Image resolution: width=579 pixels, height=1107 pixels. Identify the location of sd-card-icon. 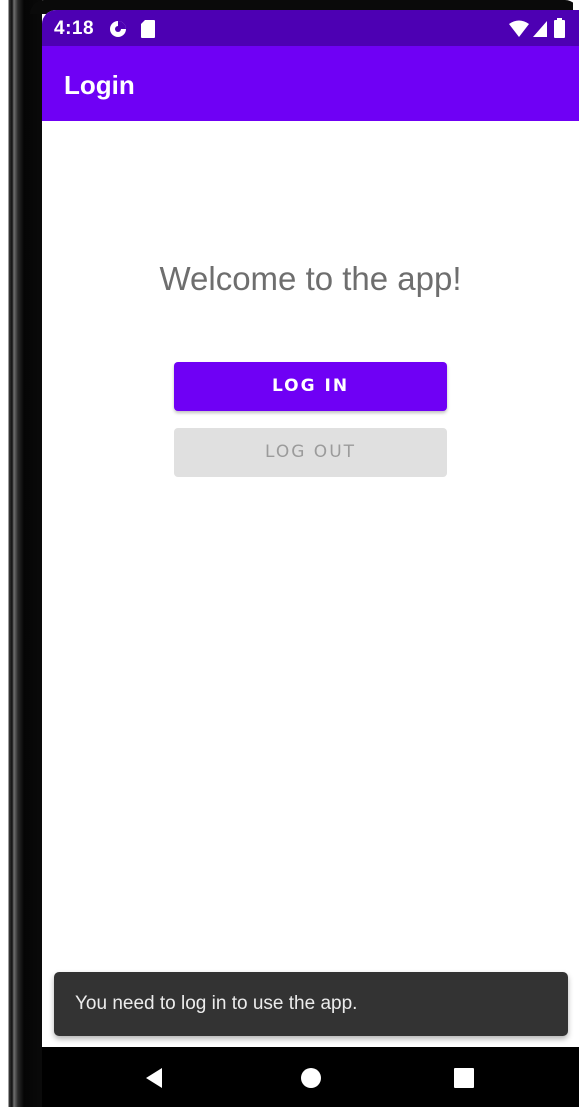
(148, 31).